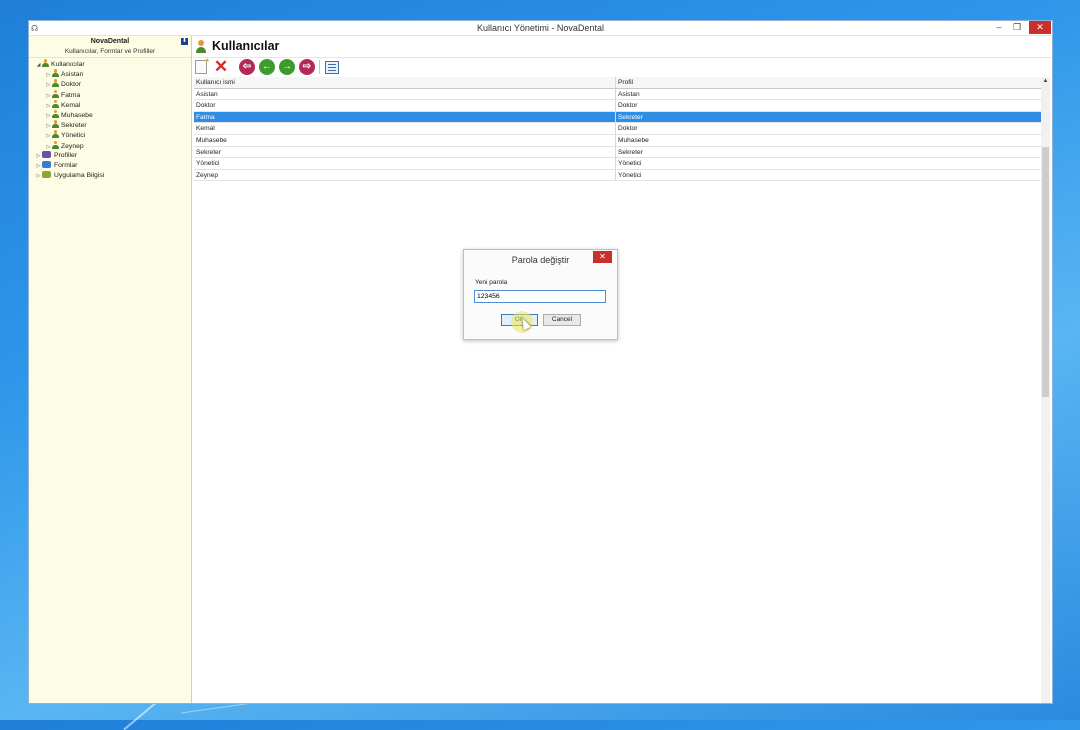 The image size is (1080, 730). Describe the element at coordinates (110, 52) in the screenshot. I see `sidebar-subtitle: Kullanıcılar, Formlar ve Profiller` at that location.